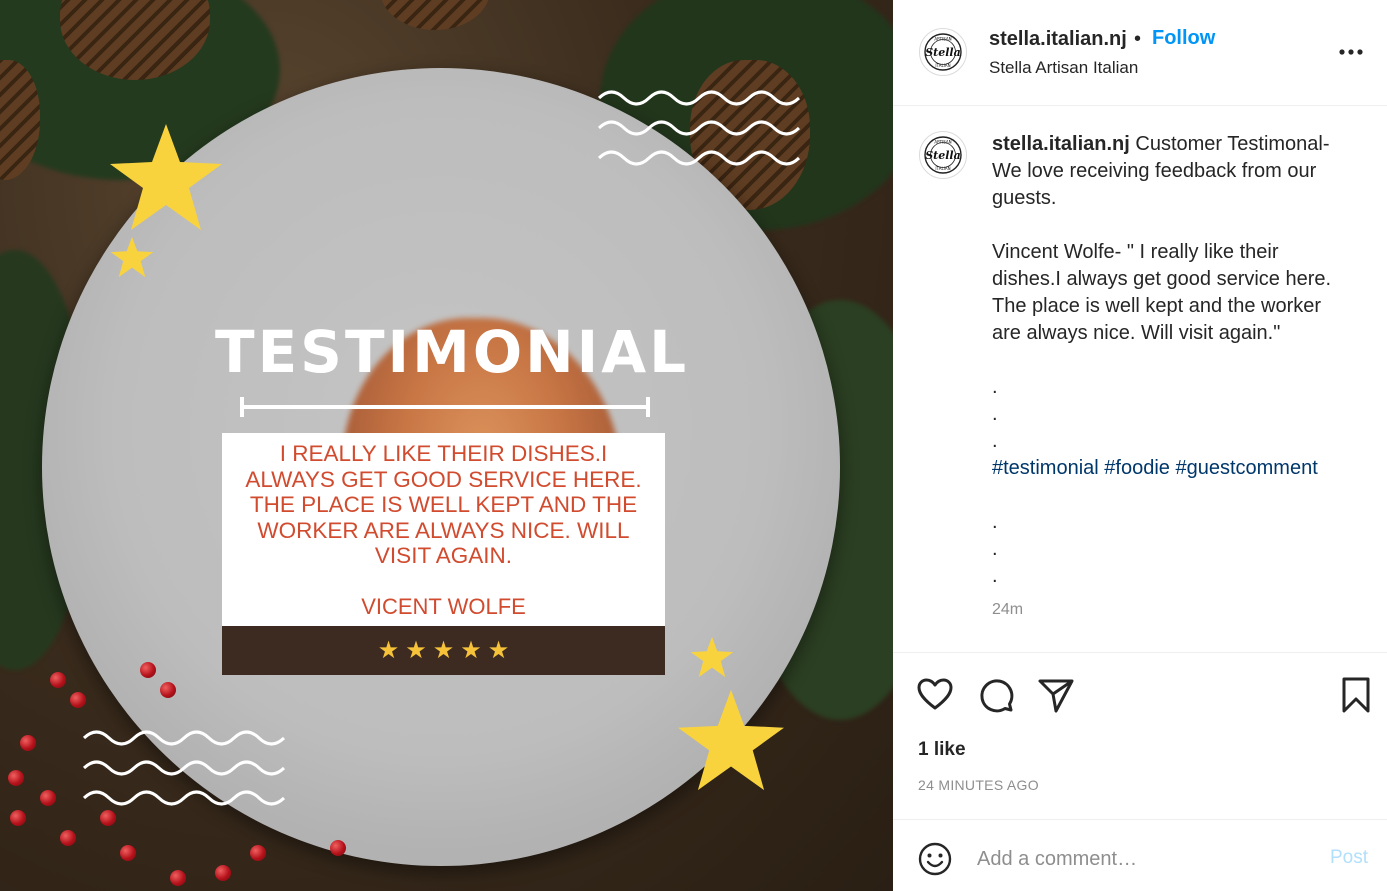 This screenshot has width=1387, height=891. I want to click on hashtag-link: #guestcomment, so click(1246, 468).